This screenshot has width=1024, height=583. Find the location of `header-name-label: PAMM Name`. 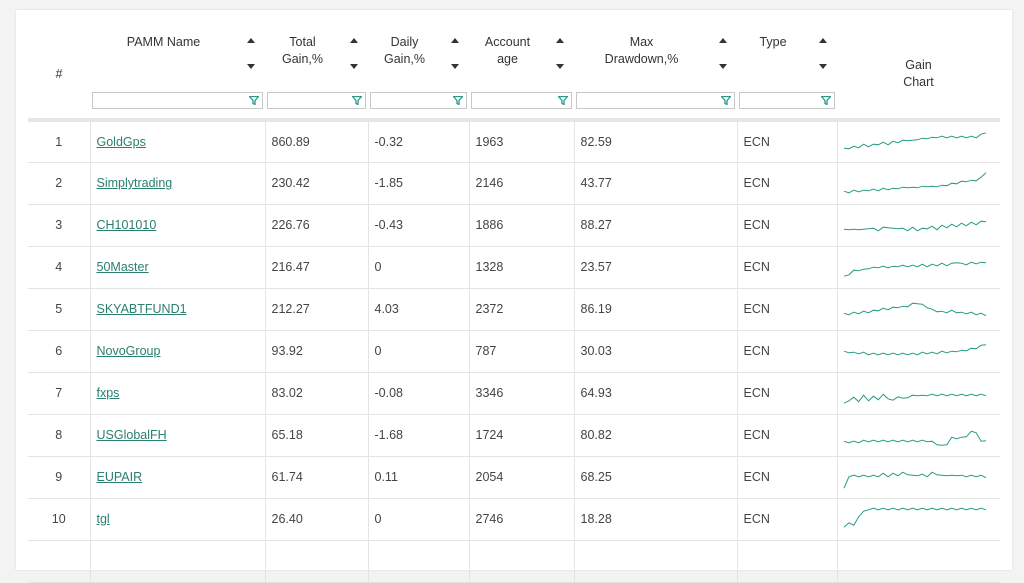

header-name-label: PAMM Name is located at coordinates (163, 42).